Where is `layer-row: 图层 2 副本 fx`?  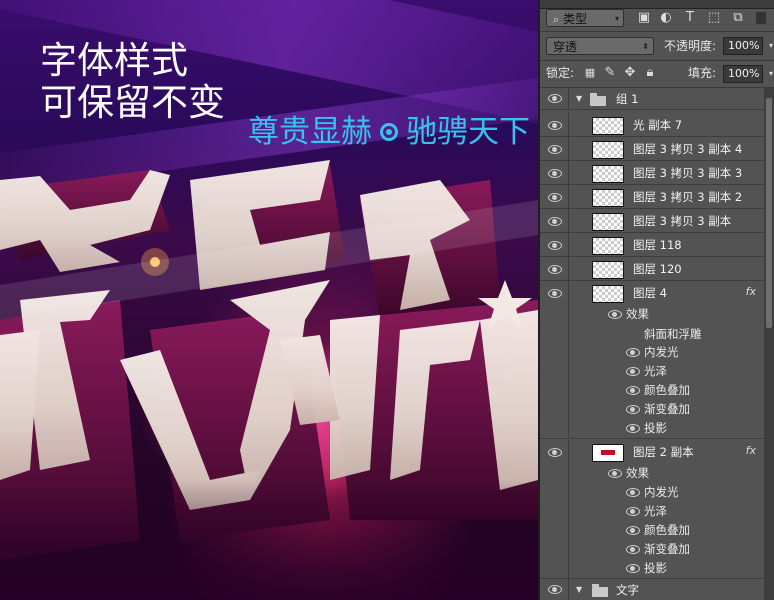
layer-row: 图层 2 副本 fx is located at coordinates (652, 452).